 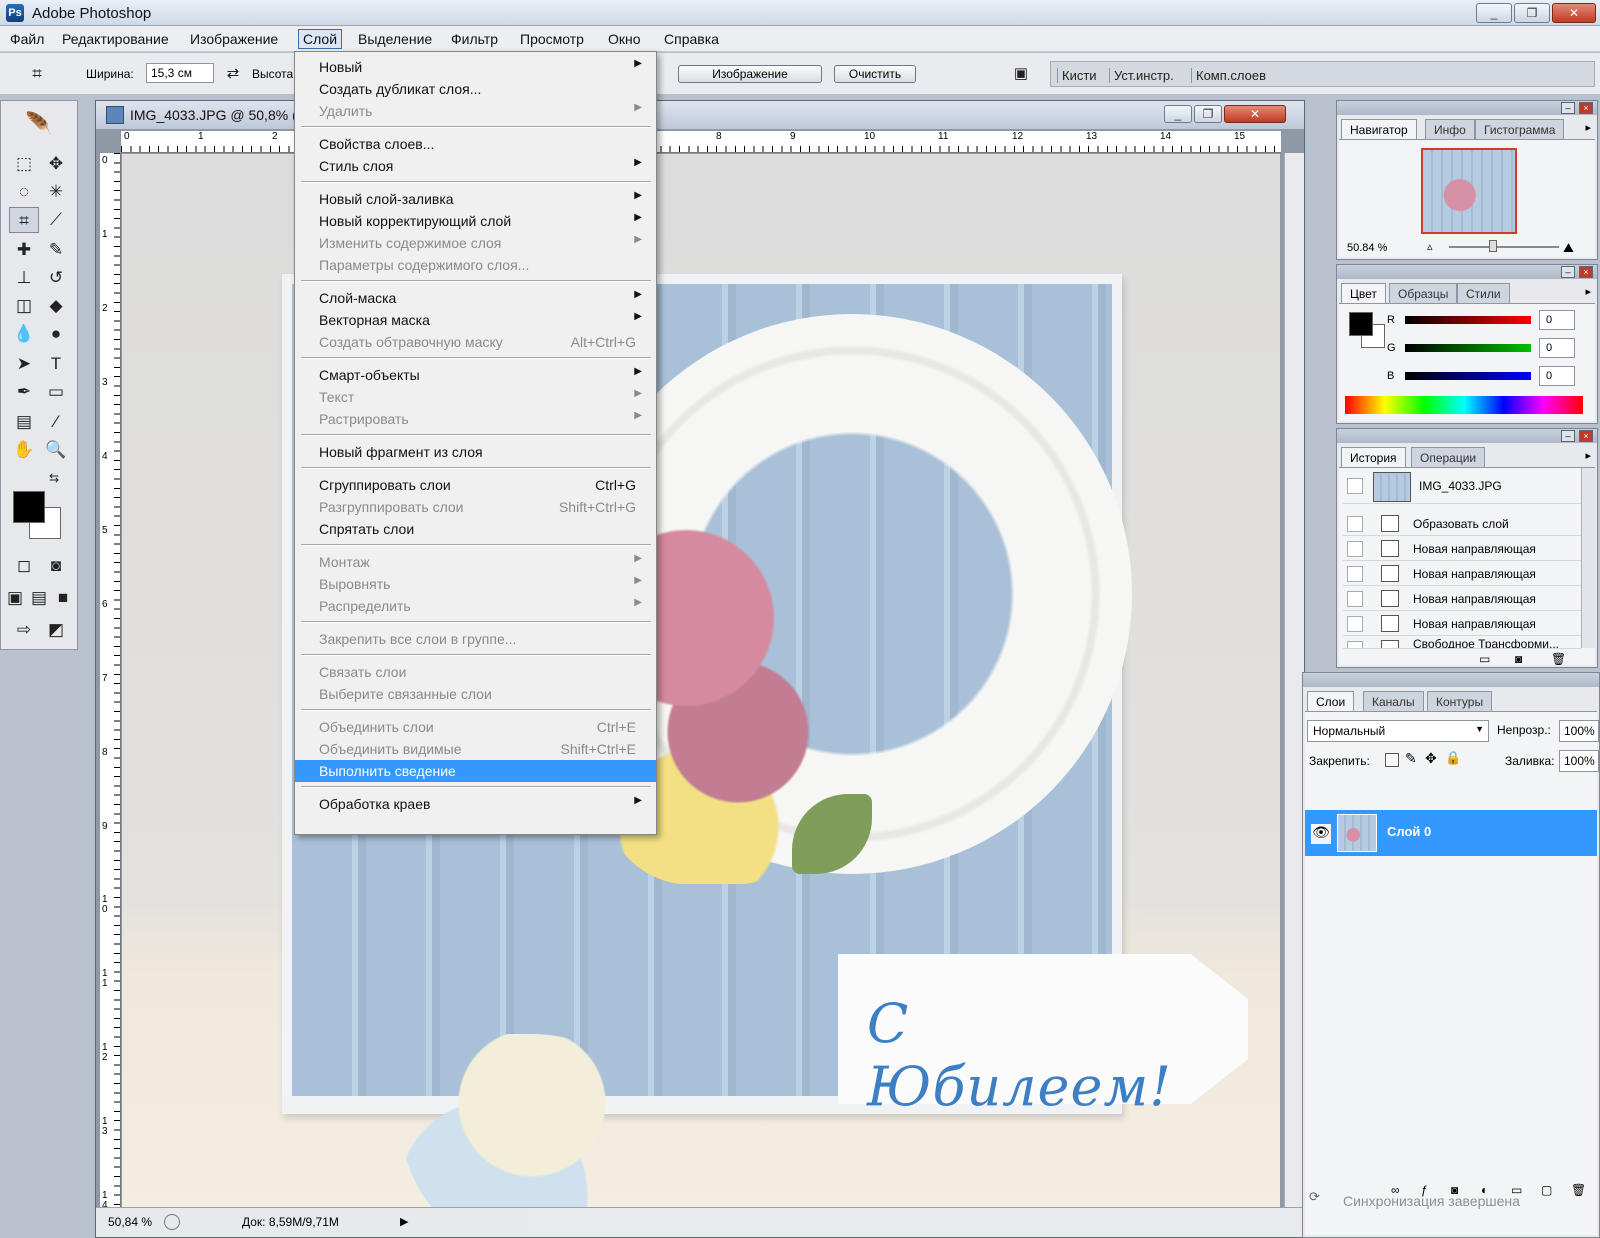 What do you see at coordinates (475, 397) in the screenshot?
I see `menu-item-type: Текст ▶` at bounding box center [475, 397].